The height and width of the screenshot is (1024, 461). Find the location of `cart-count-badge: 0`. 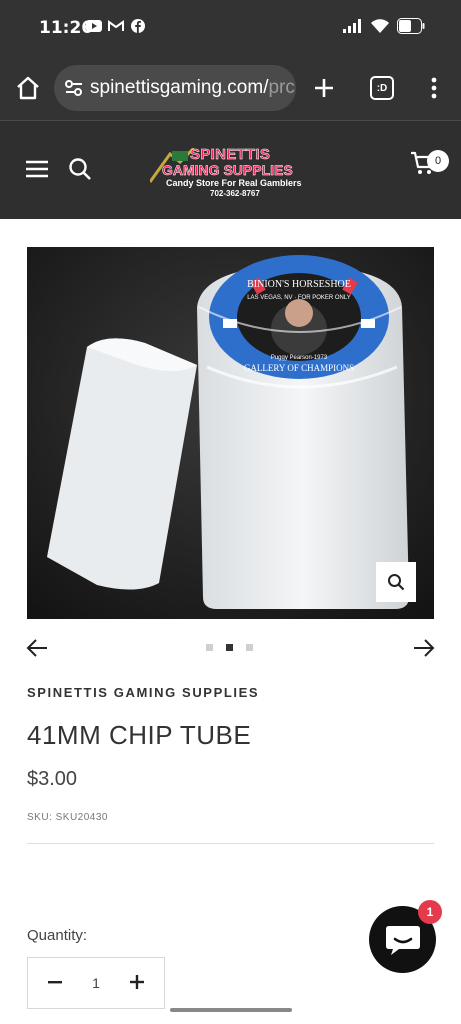

cart-count-badge: 0 is located at coordinates (438, 161).